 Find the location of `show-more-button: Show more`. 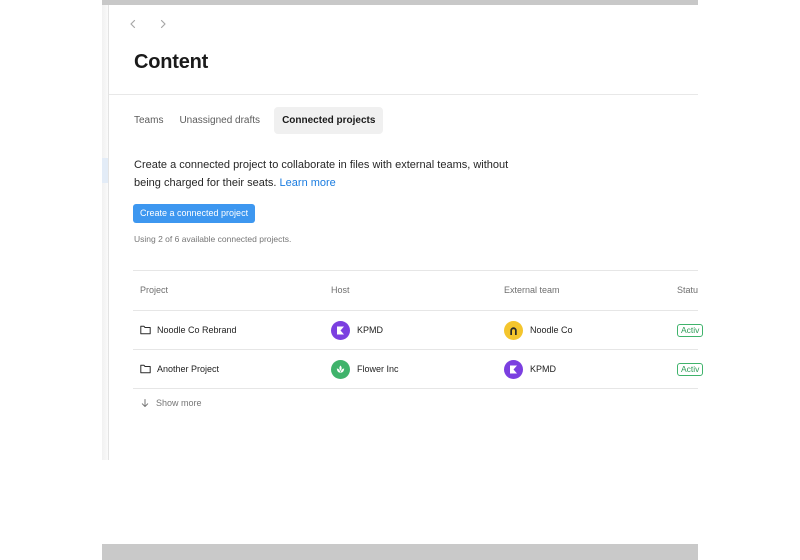

show-more-button: Show more is located at coordinates (171, 403).